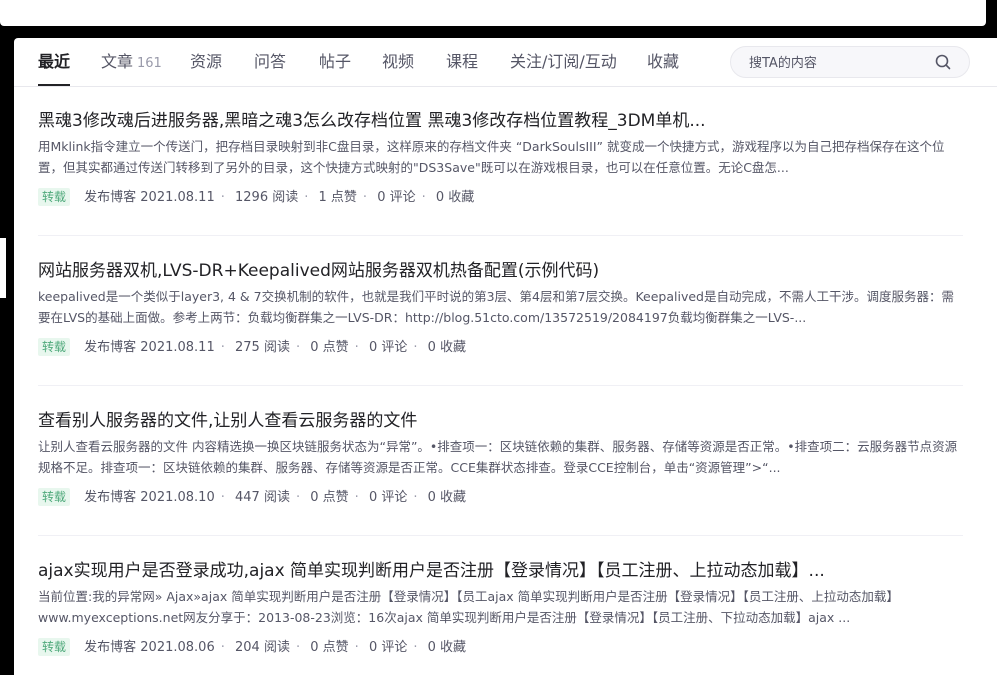  Describe the element at coordinates (262, 347) in the screenshot. I see `read-count: 275 阅读` at that location.